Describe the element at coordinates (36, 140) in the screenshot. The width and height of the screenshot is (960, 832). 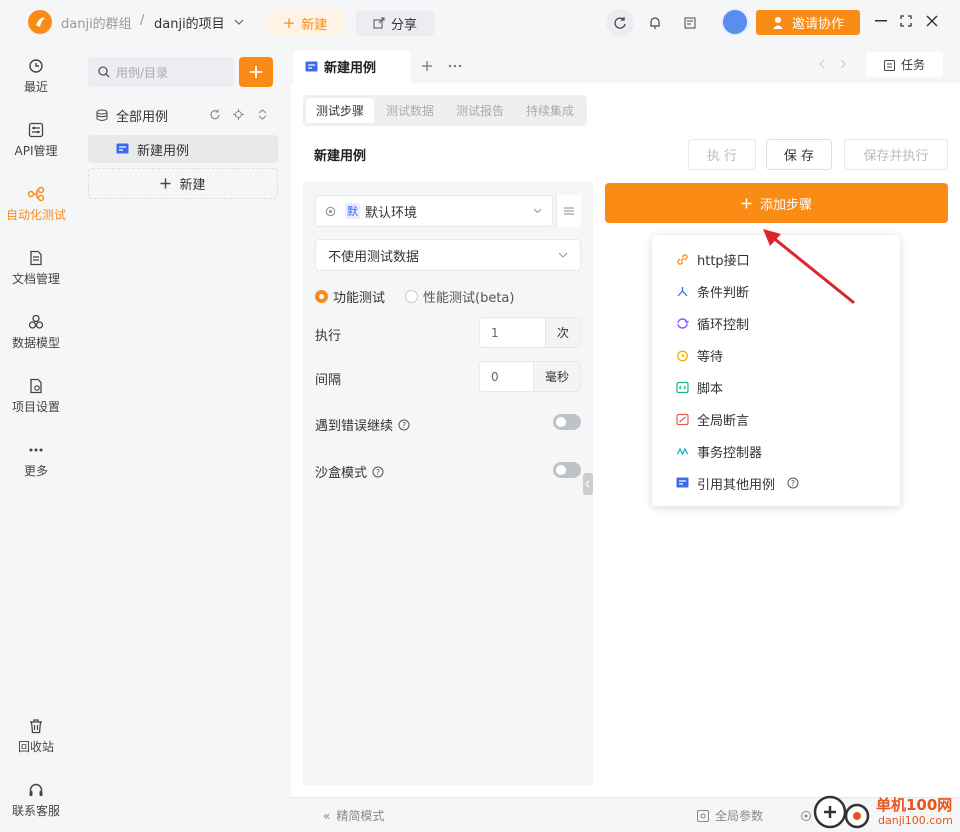
I see `rail-item-api: API管理` at that location.